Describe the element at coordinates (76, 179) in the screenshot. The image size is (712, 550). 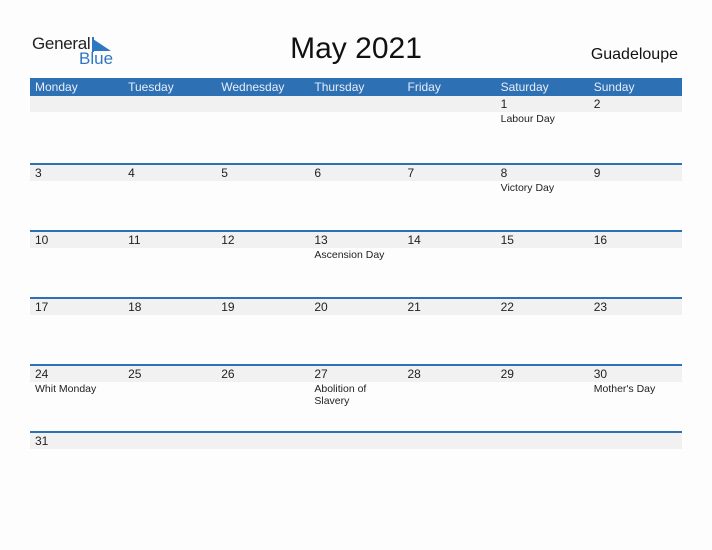
I see `day-cell: 3` at that location.